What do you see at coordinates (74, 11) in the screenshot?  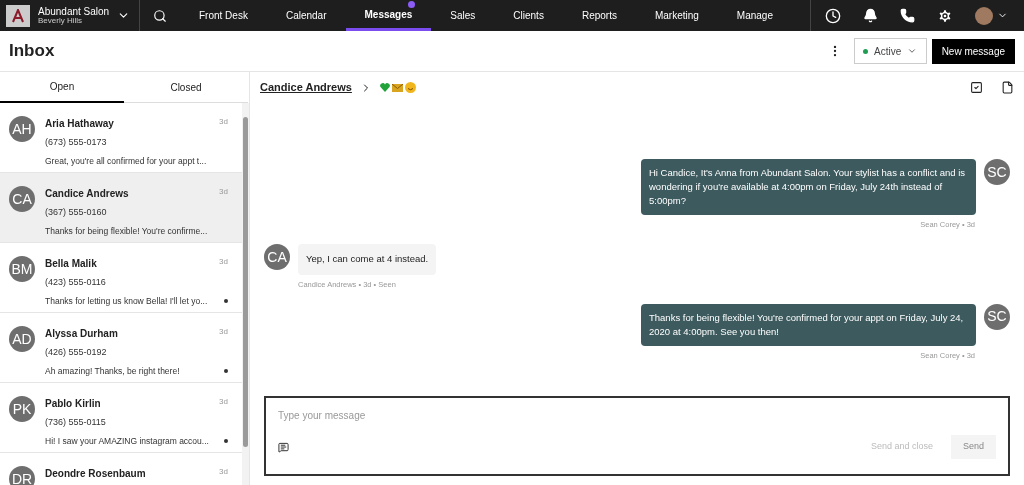 I see `business-name: Abundant Salon` at bounding box center [74, 11].